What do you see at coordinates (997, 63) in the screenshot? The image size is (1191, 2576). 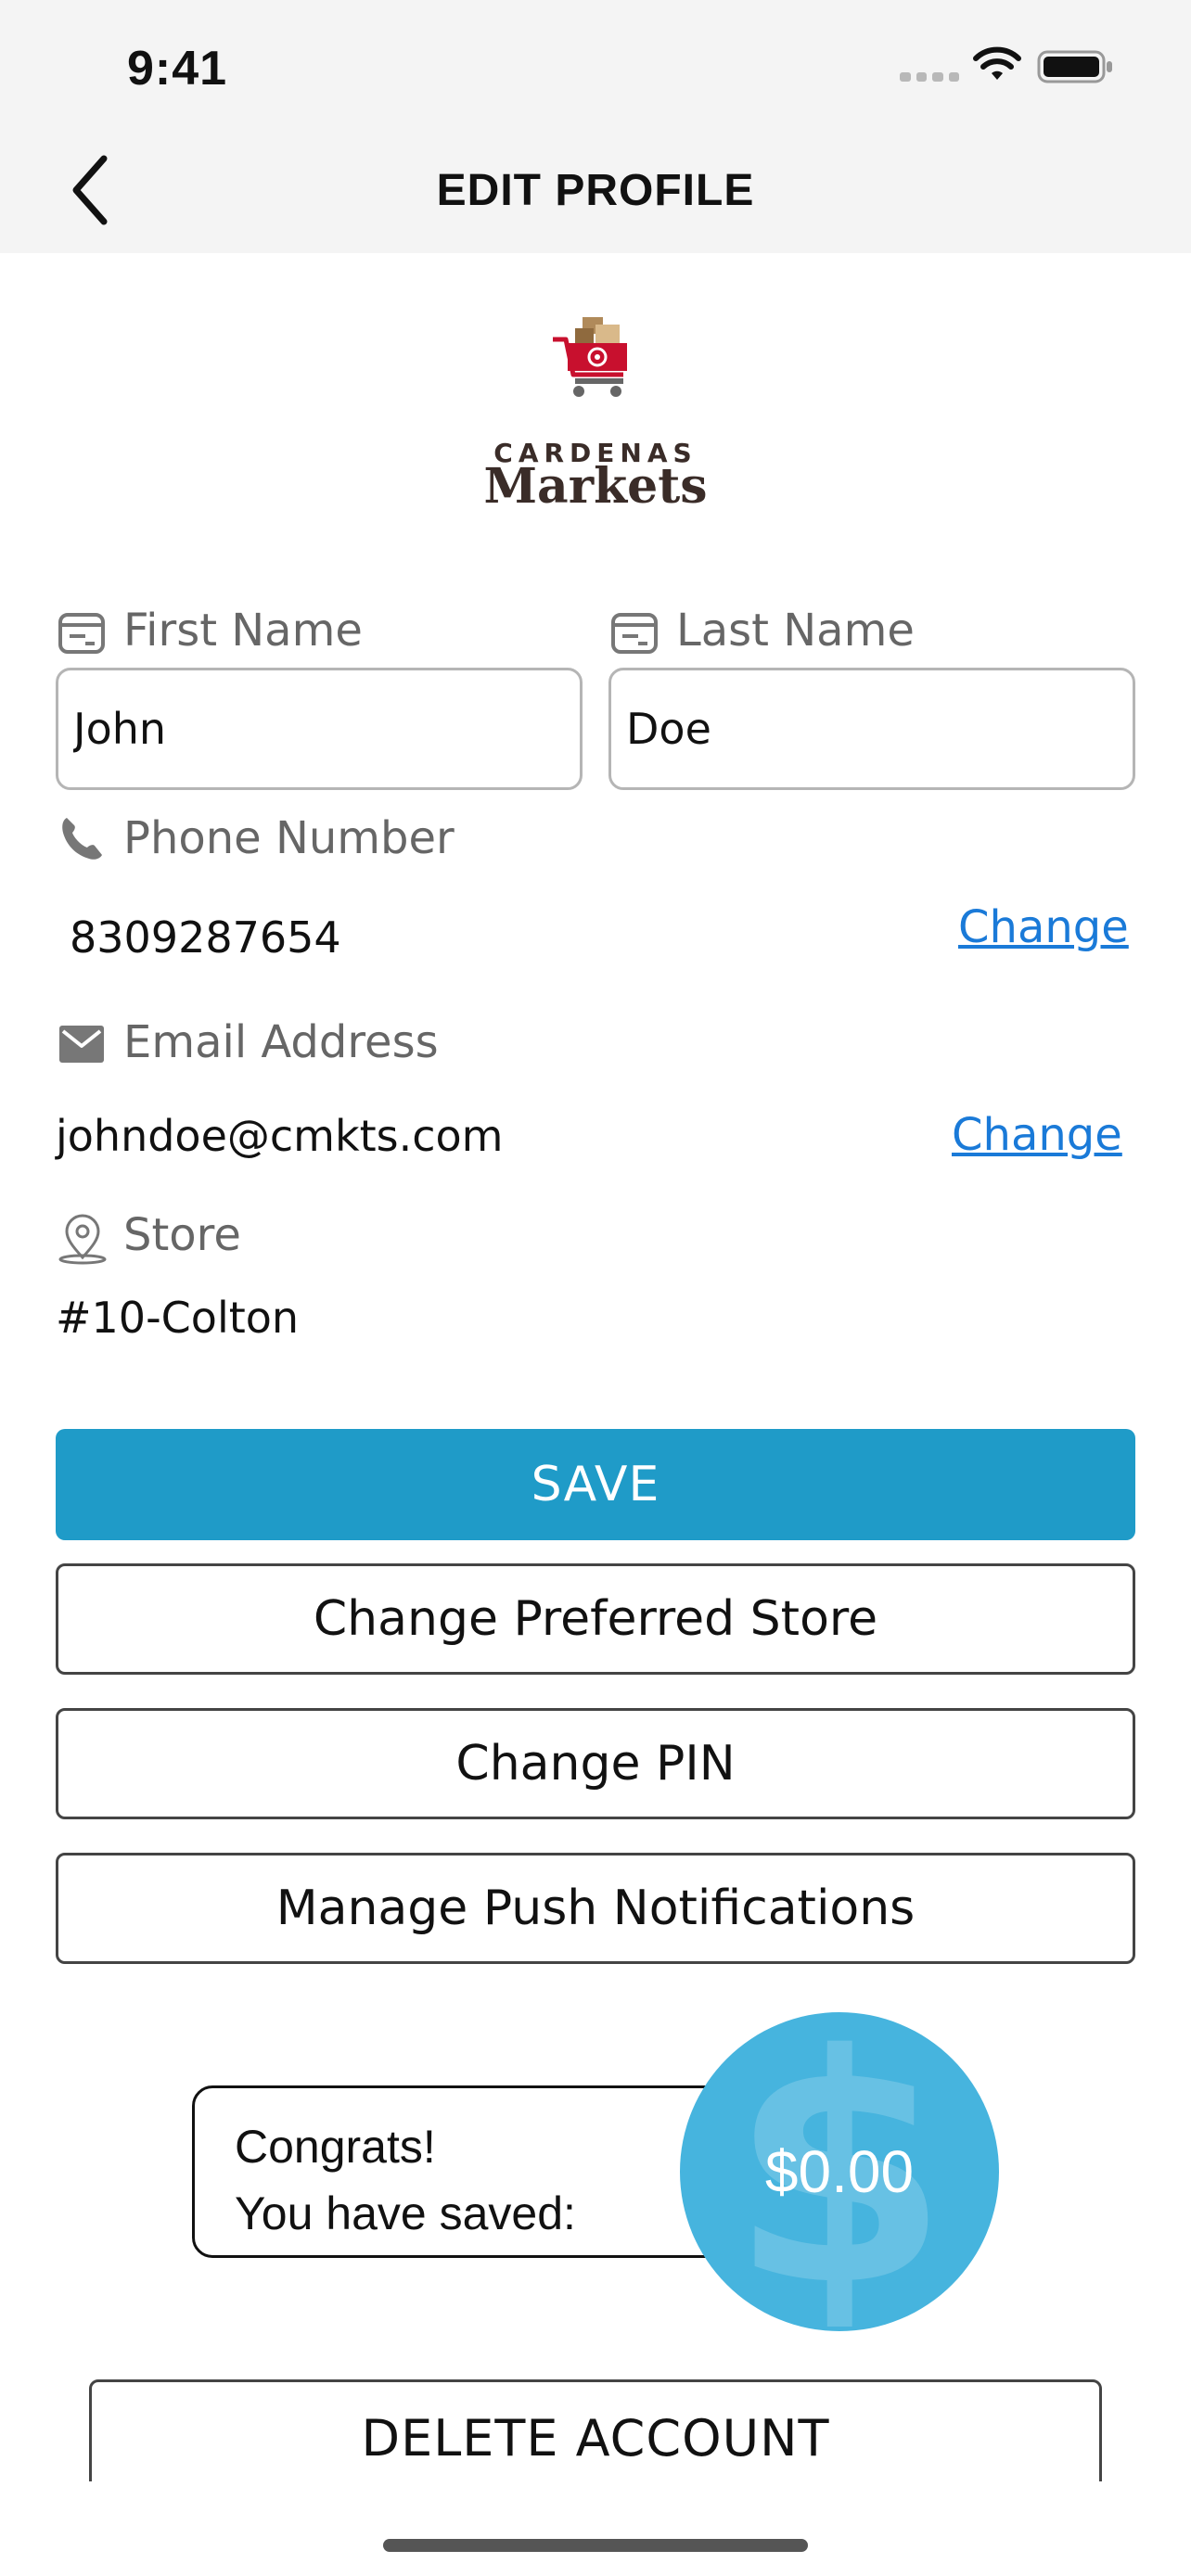 I see `wifi-icon` at bounding box center [997, 63].